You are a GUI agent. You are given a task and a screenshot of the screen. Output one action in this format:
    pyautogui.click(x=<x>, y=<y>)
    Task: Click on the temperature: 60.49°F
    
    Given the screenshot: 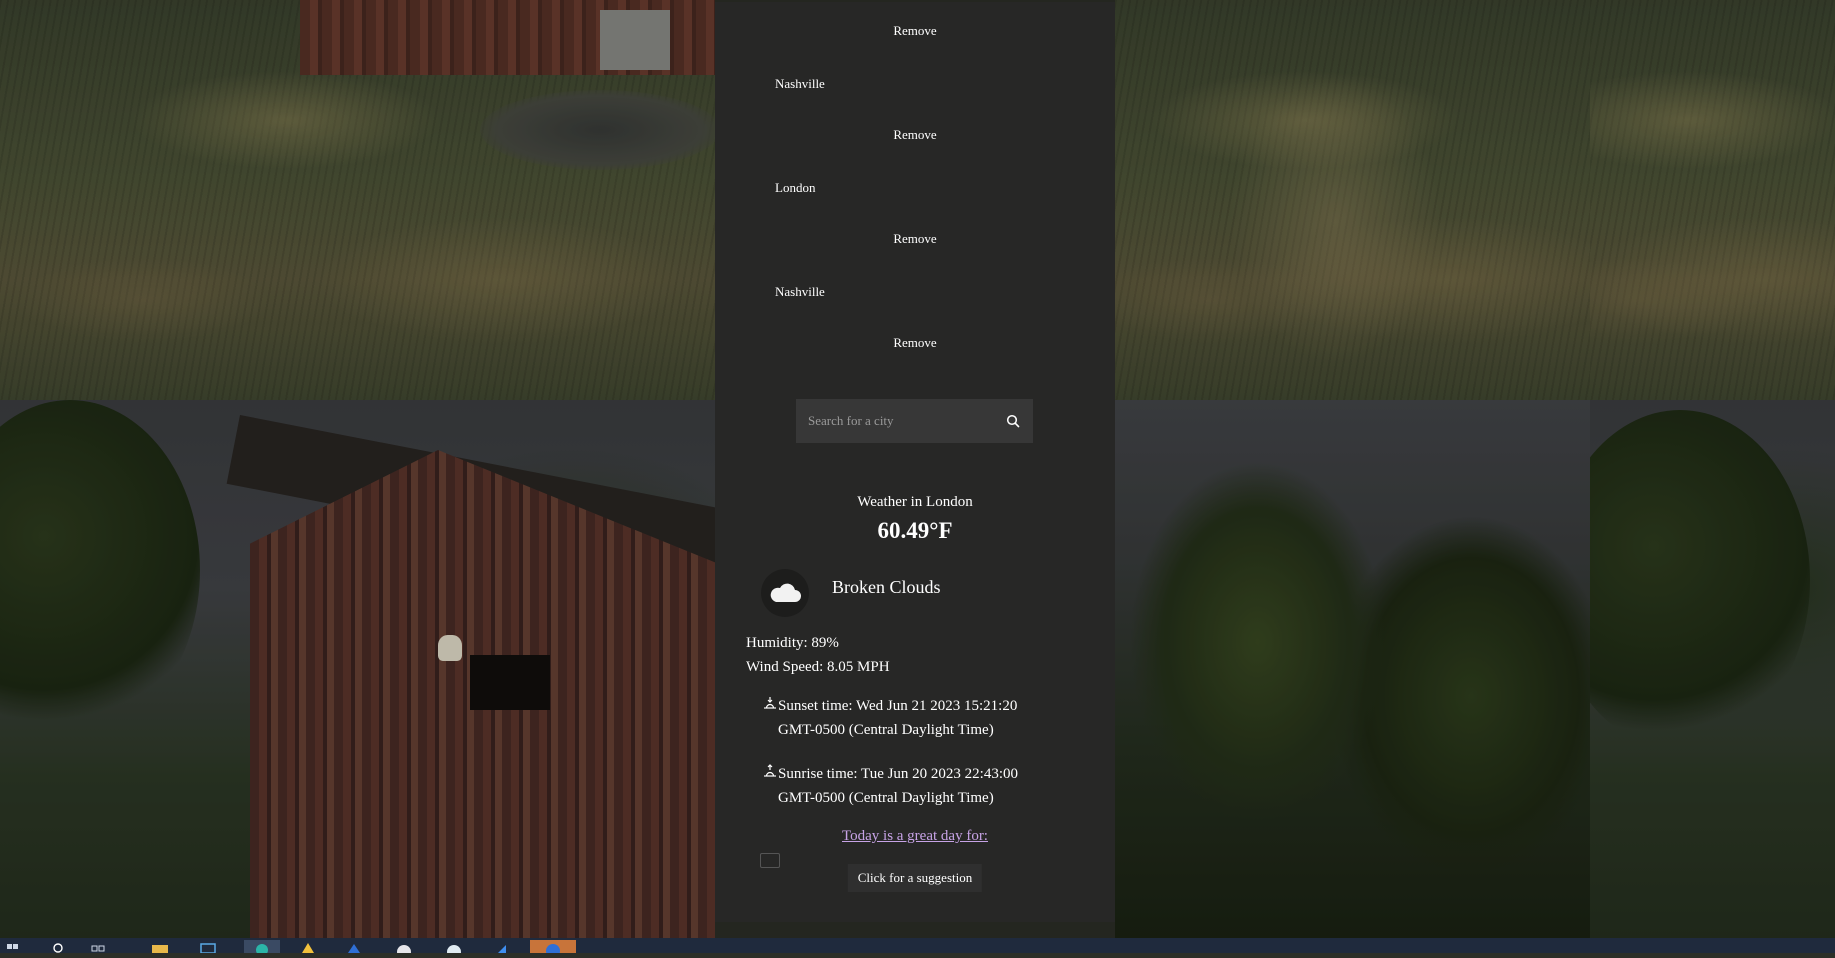 What is the action you would take?
    pyautogui.click(x=915, y=530)
    